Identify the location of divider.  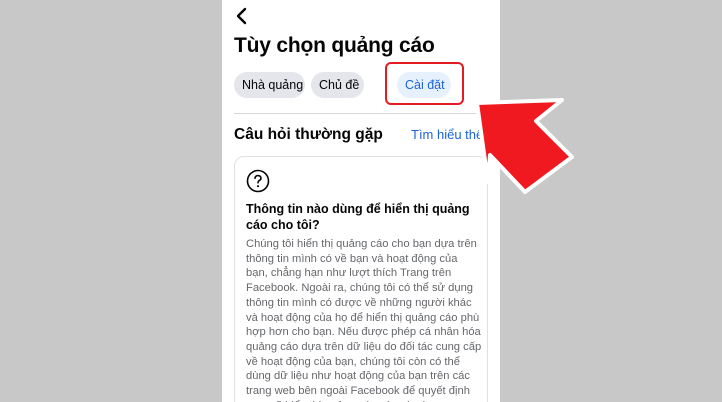
(367, 113).